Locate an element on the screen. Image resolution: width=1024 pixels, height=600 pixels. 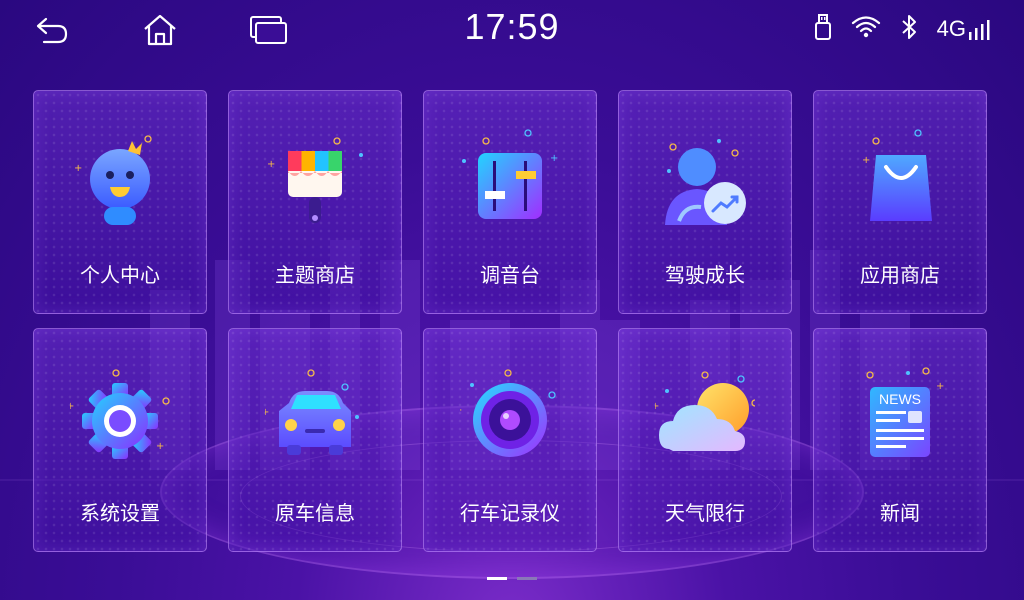
app-label: 驾驶成长 is located at coordinates (705, 275).